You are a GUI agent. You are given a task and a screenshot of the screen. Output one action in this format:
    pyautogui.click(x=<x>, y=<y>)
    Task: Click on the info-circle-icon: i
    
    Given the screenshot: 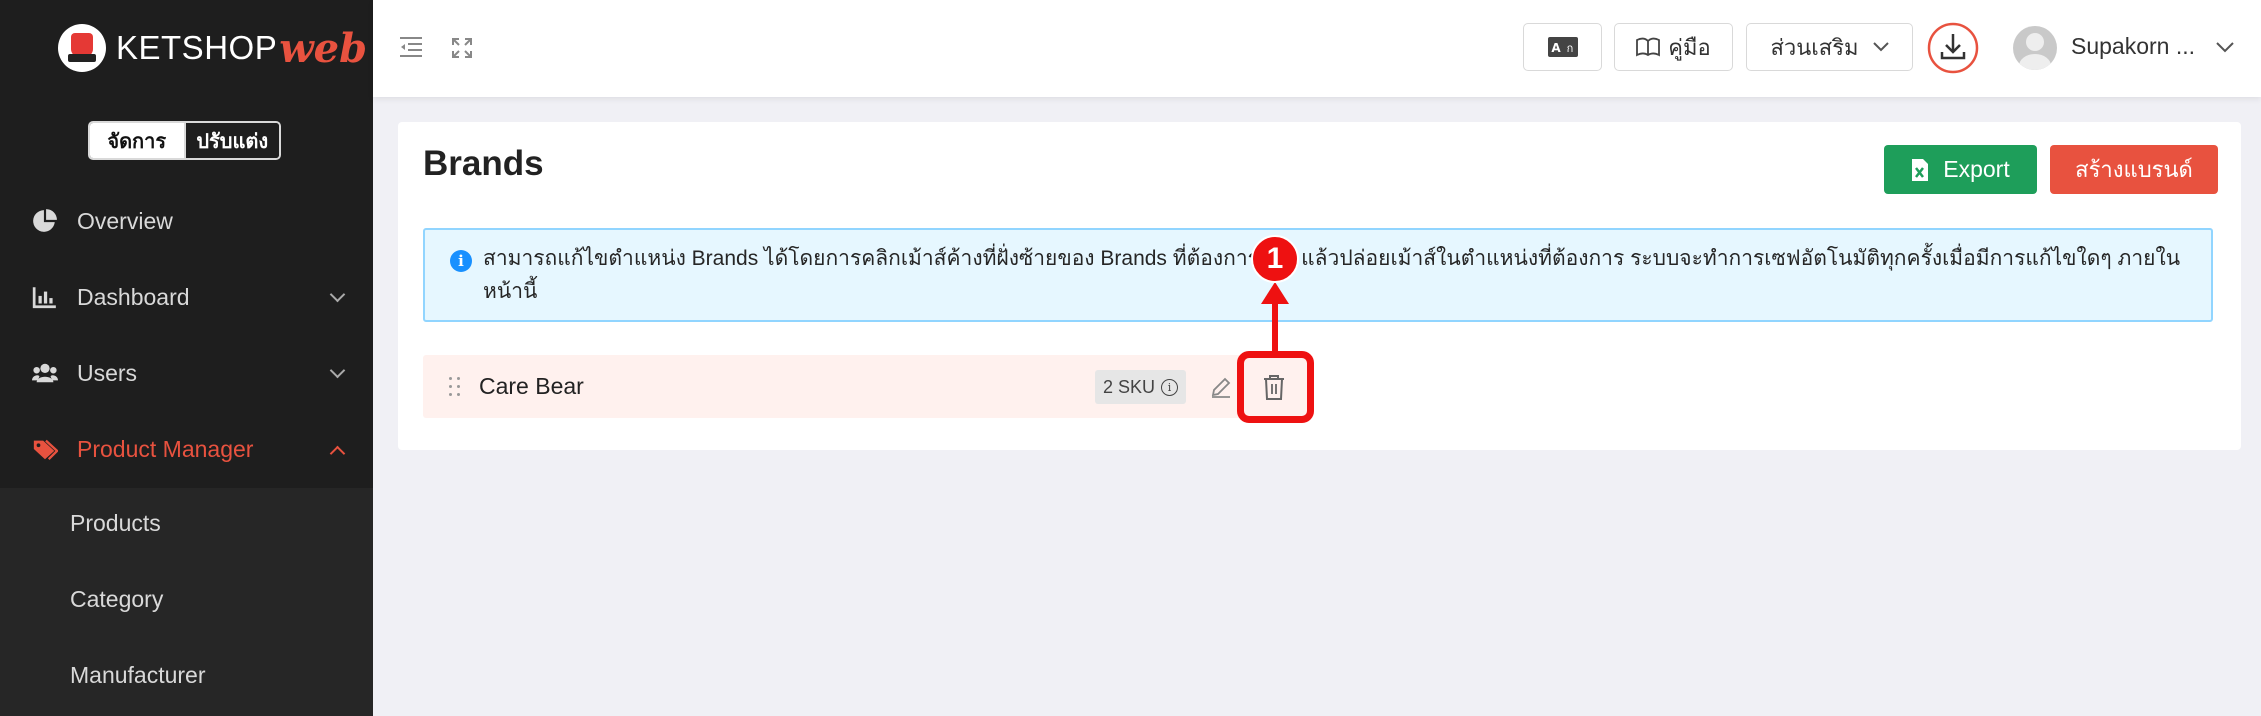 What is the action you would take?
    pyautogui.click(x=1170, y=387)
    